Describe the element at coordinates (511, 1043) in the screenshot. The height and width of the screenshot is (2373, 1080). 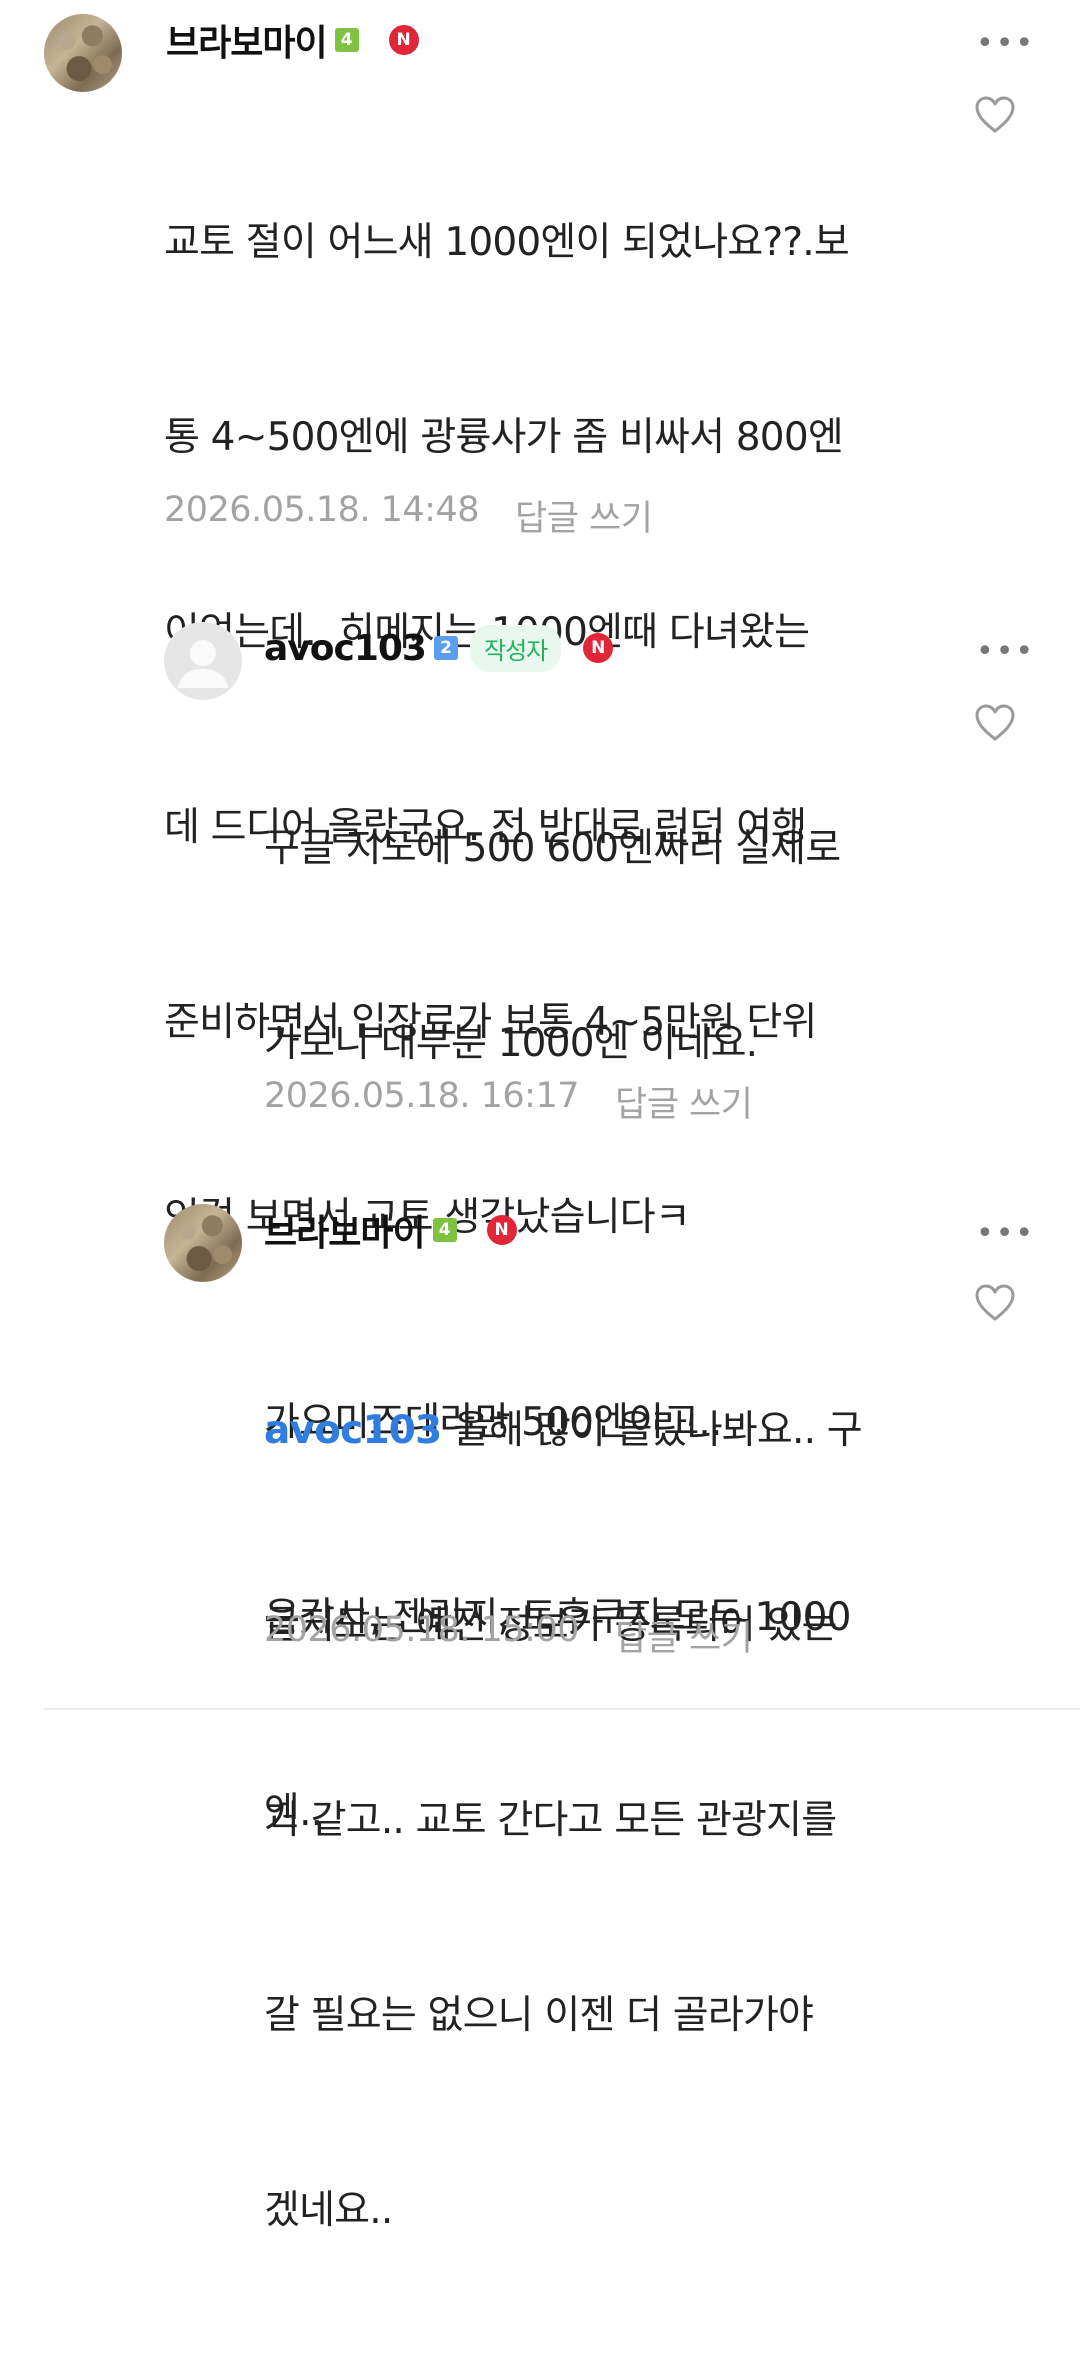
I see `comment-line: 가보니 대부분 1000엔 이네요.` at that location.